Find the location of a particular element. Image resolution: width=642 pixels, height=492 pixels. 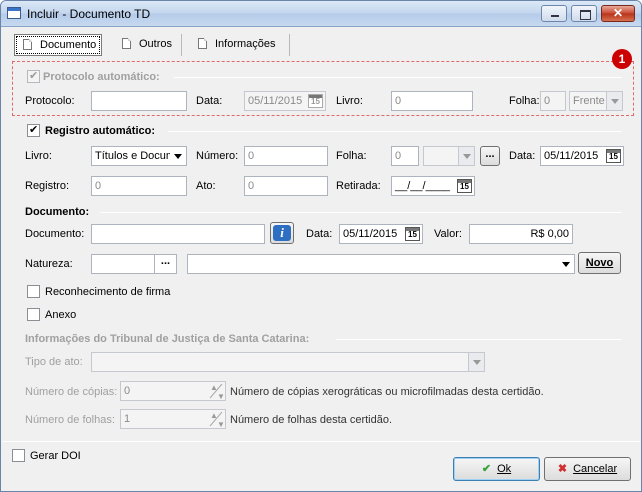

protocolo-input is located at coordinates (139, 101).